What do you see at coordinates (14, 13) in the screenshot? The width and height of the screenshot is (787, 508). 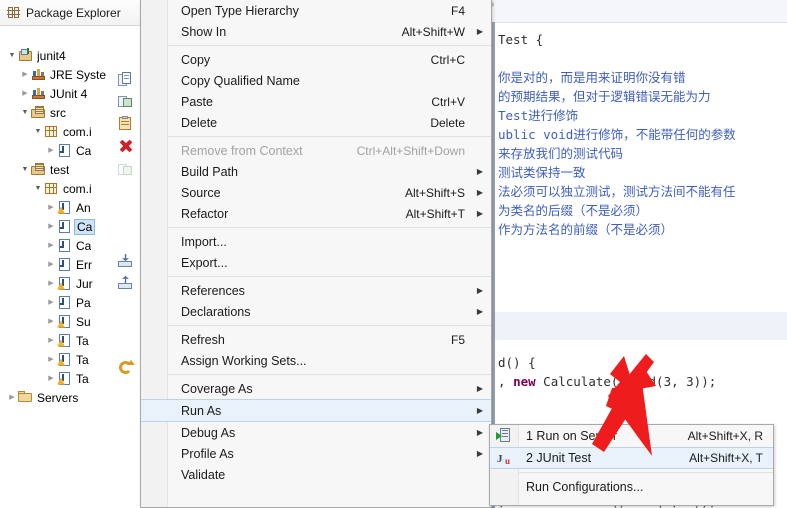 I see `package-explorer-icon` at bounding box center [14, 13].